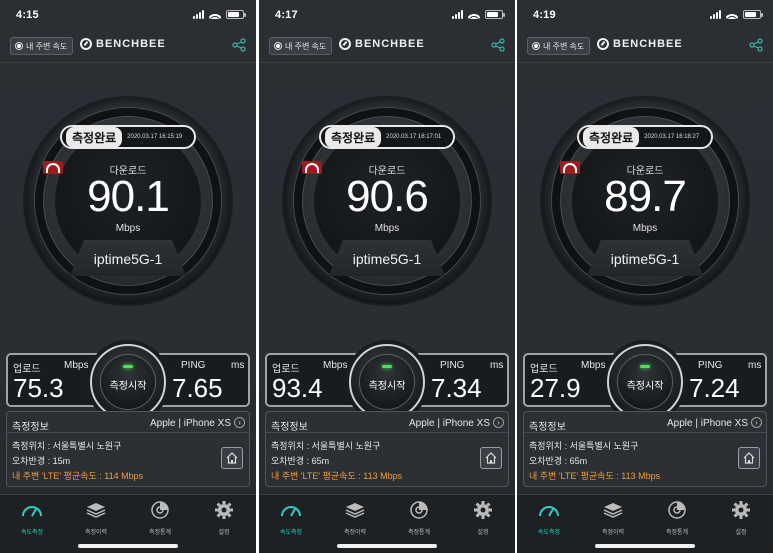 Image resolution: width=773 pixels, height=553 pixels. I want to click on download-unit: Mbps, so click(387, 228).